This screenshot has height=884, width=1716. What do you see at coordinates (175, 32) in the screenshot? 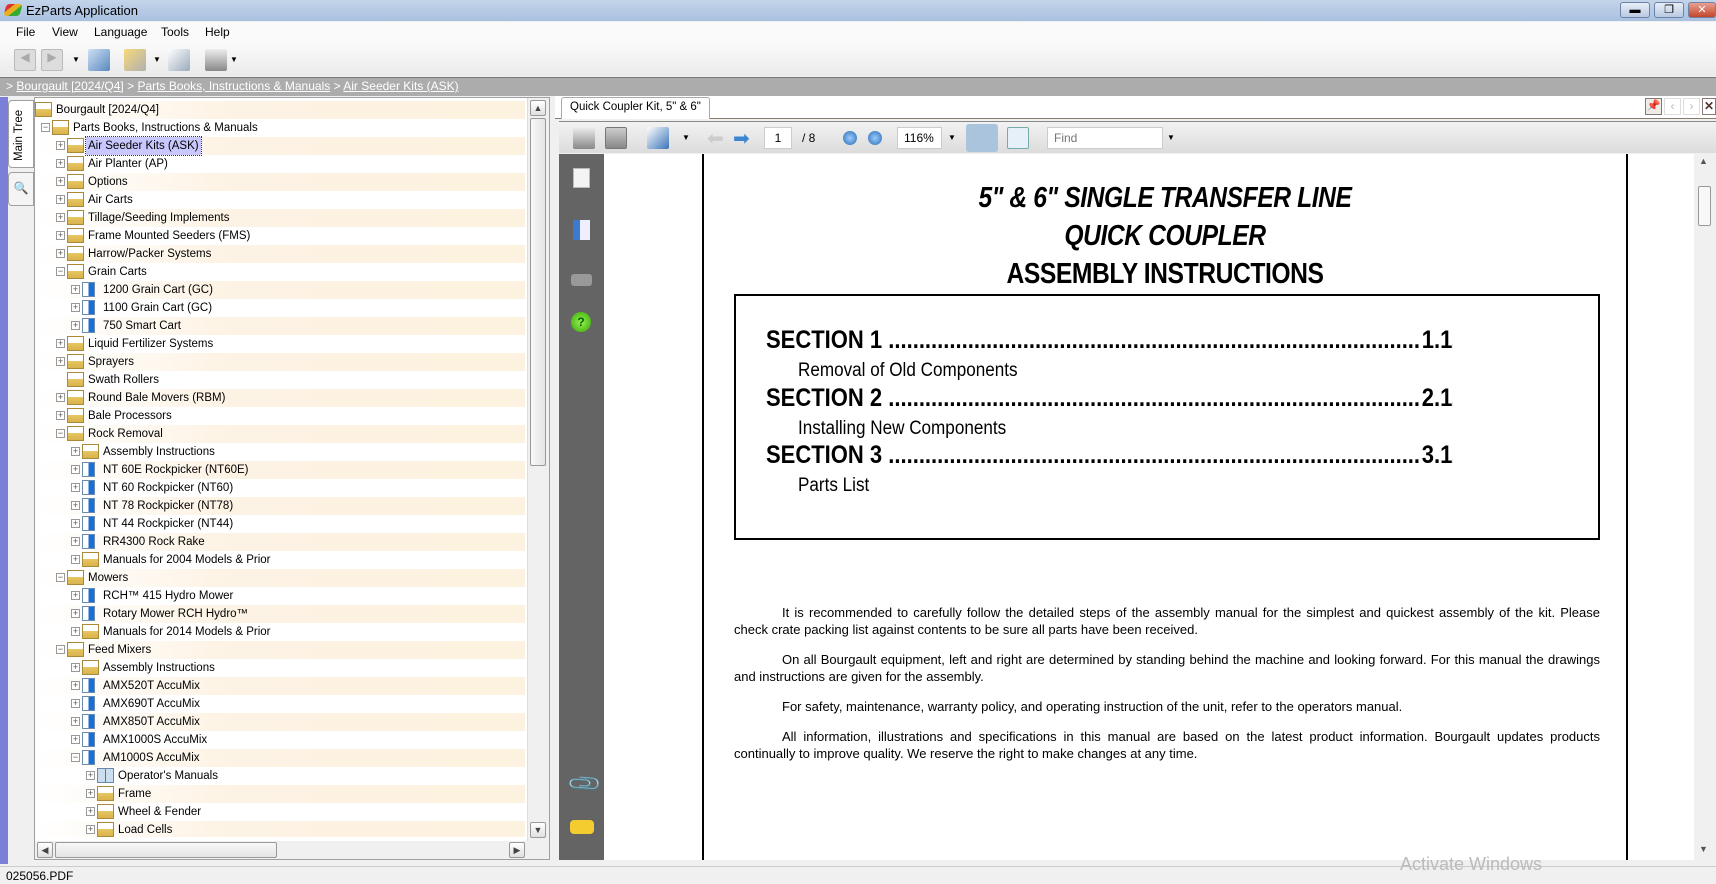
I see `menu-tools: Tools` at bounding box center [175, 32].